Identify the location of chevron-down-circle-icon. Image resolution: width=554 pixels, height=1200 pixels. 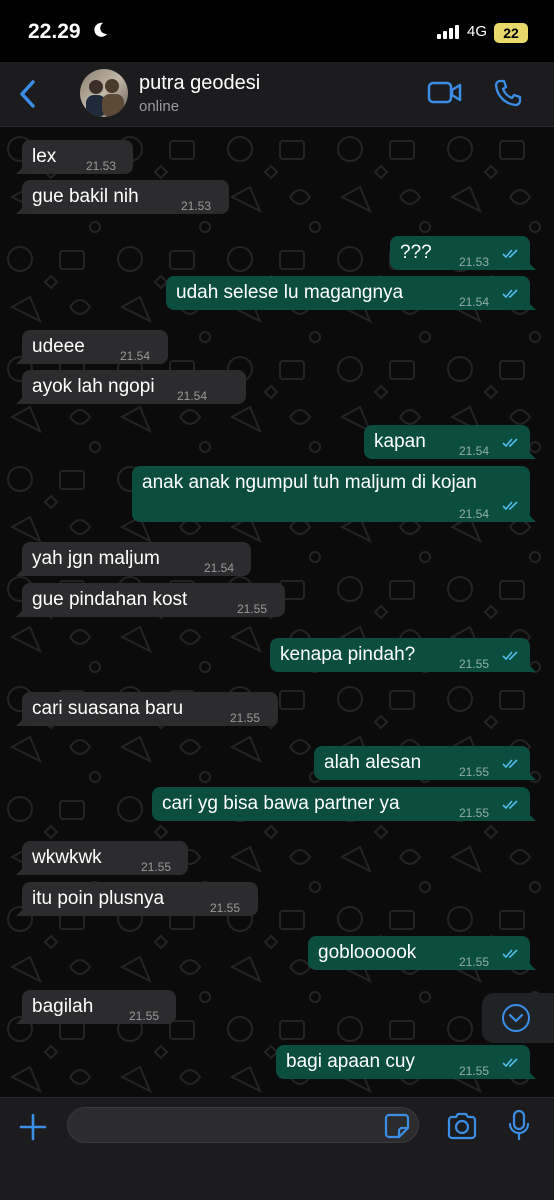
(516, 1018).